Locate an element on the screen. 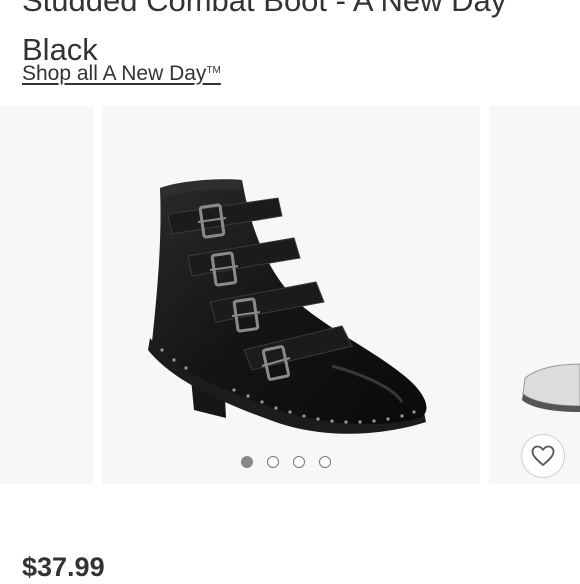 The height and width of the screenshot is (584, 580). shop-all-brand-link: Shop all A New DayTM is located at coordinates (121, 74).